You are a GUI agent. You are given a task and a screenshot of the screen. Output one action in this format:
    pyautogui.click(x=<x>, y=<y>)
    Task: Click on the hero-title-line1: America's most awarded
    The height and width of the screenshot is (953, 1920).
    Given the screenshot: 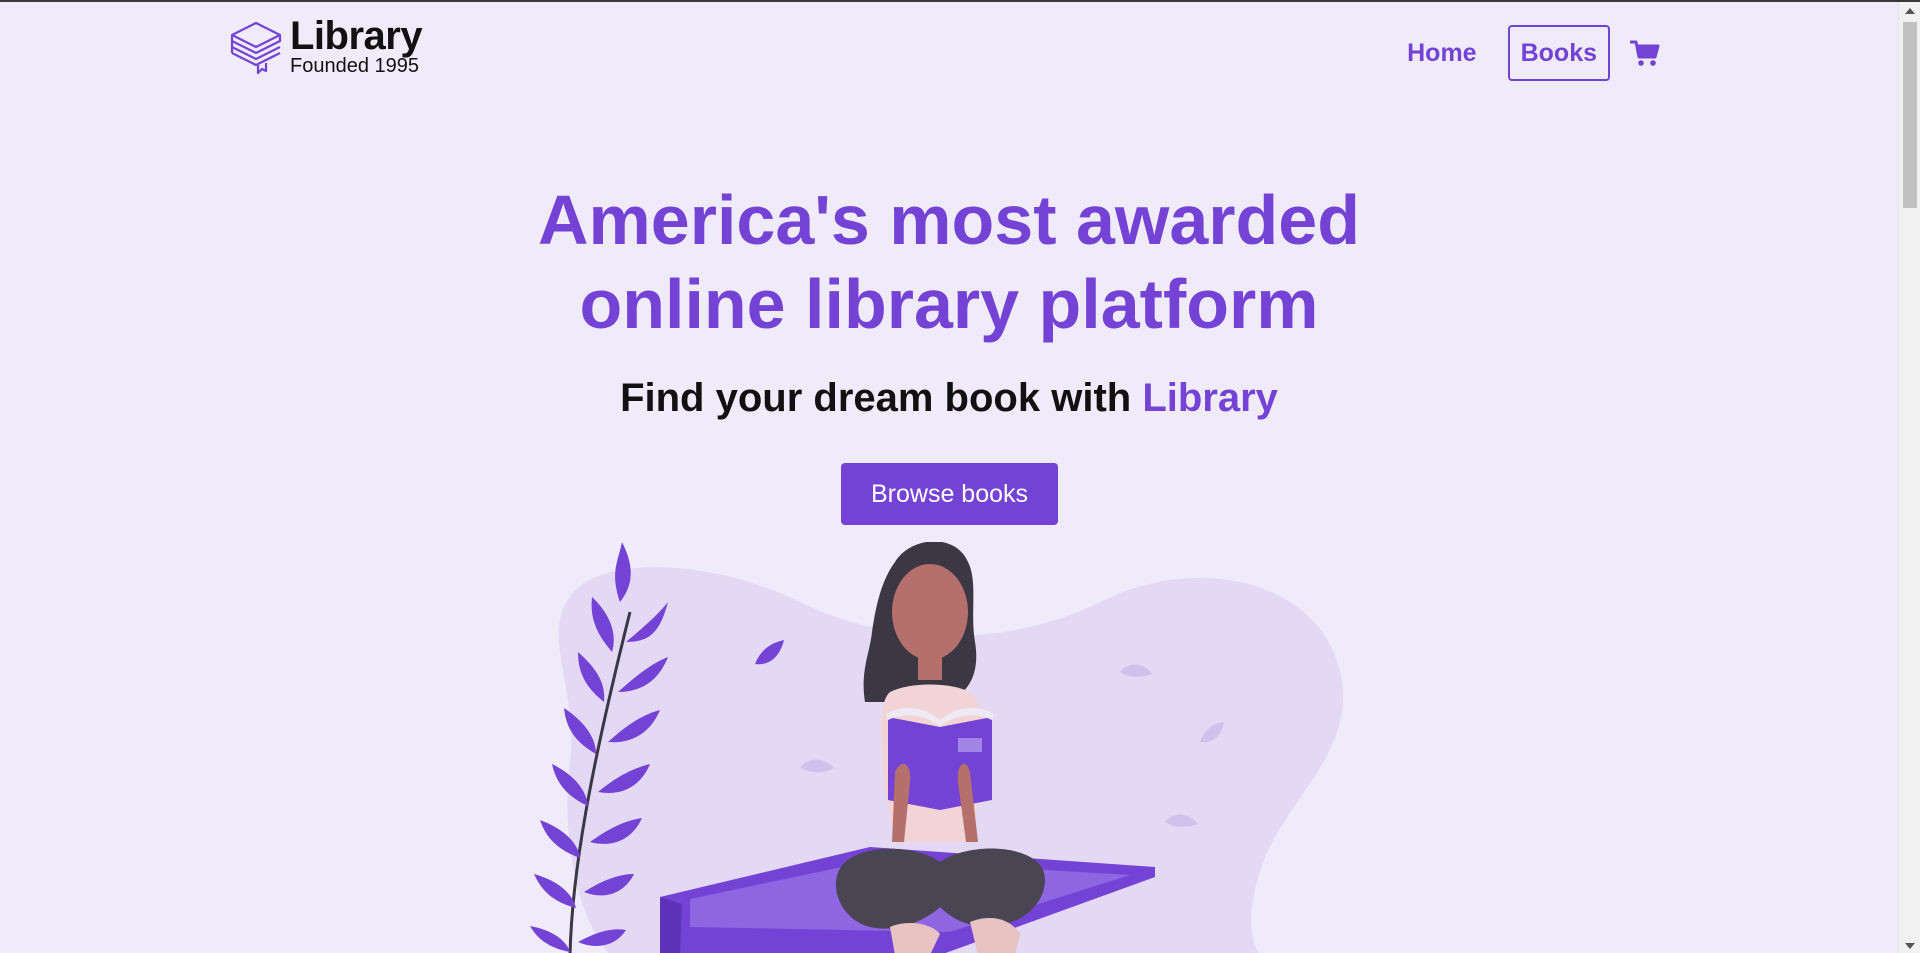 What is the action you would take?
    pyautogui.click(x=949, y=220)
    